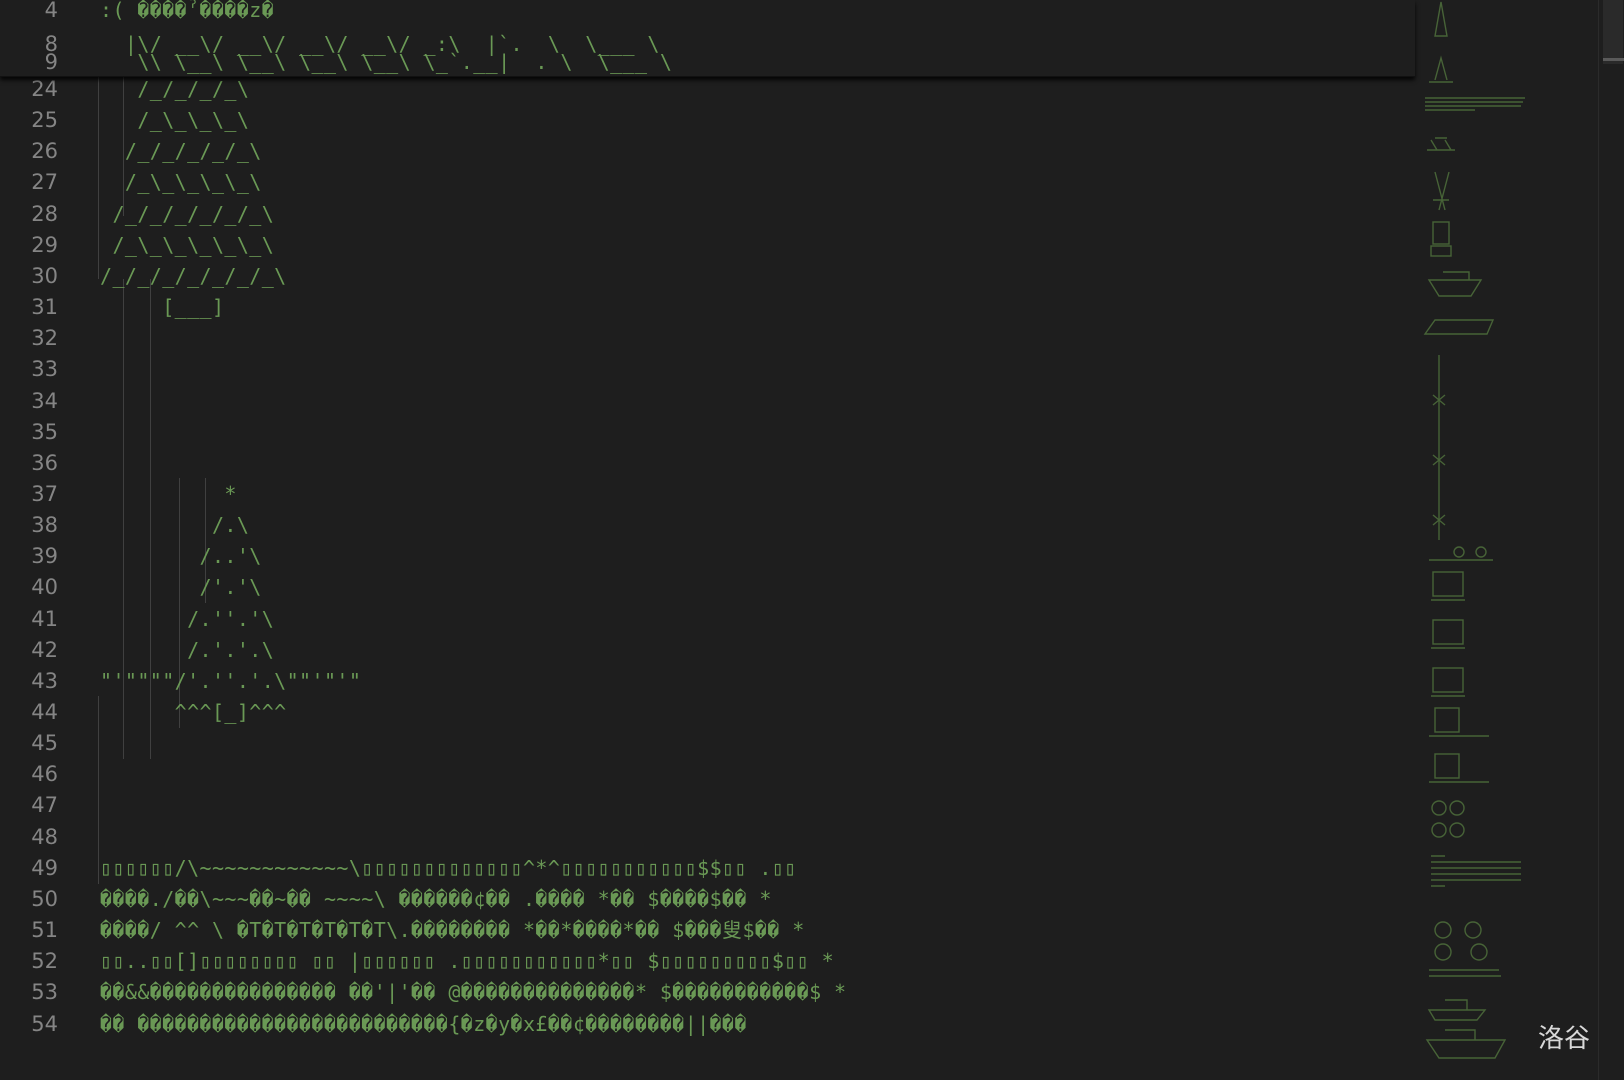  I want to click on line-text: :( ����ˀ����z�, so click(187, 11).